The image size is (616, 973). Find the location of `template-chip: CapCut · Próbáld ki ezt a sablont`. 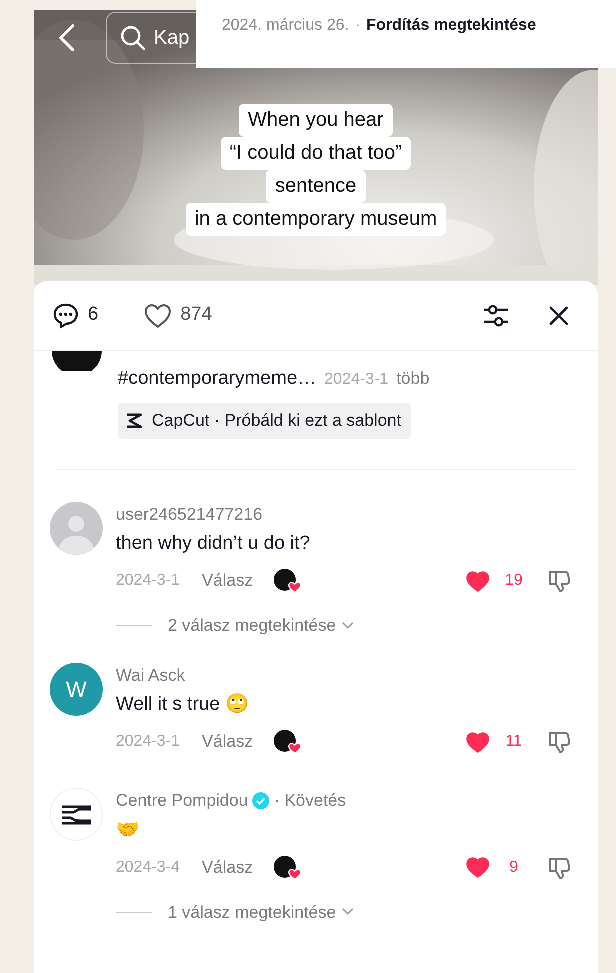

template-chip: CapCut · Próbáld ki ezt a sablont is located at coordinates (265, 420).